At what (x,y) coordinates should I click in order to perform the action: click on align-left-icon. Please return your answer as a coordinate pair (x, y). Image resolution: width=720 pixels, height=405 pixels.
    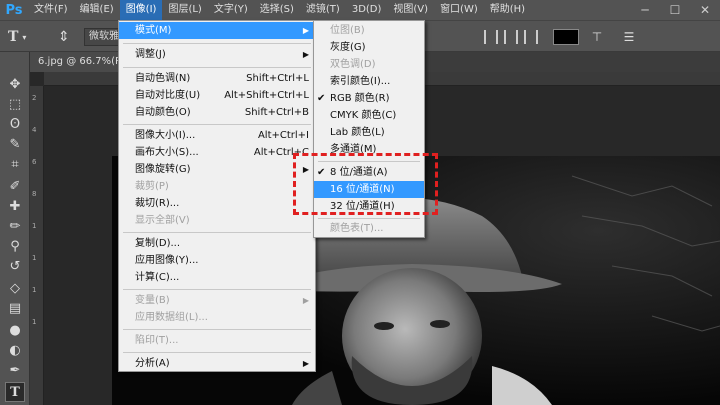
    Looking at the image, I should click on (491, 37).